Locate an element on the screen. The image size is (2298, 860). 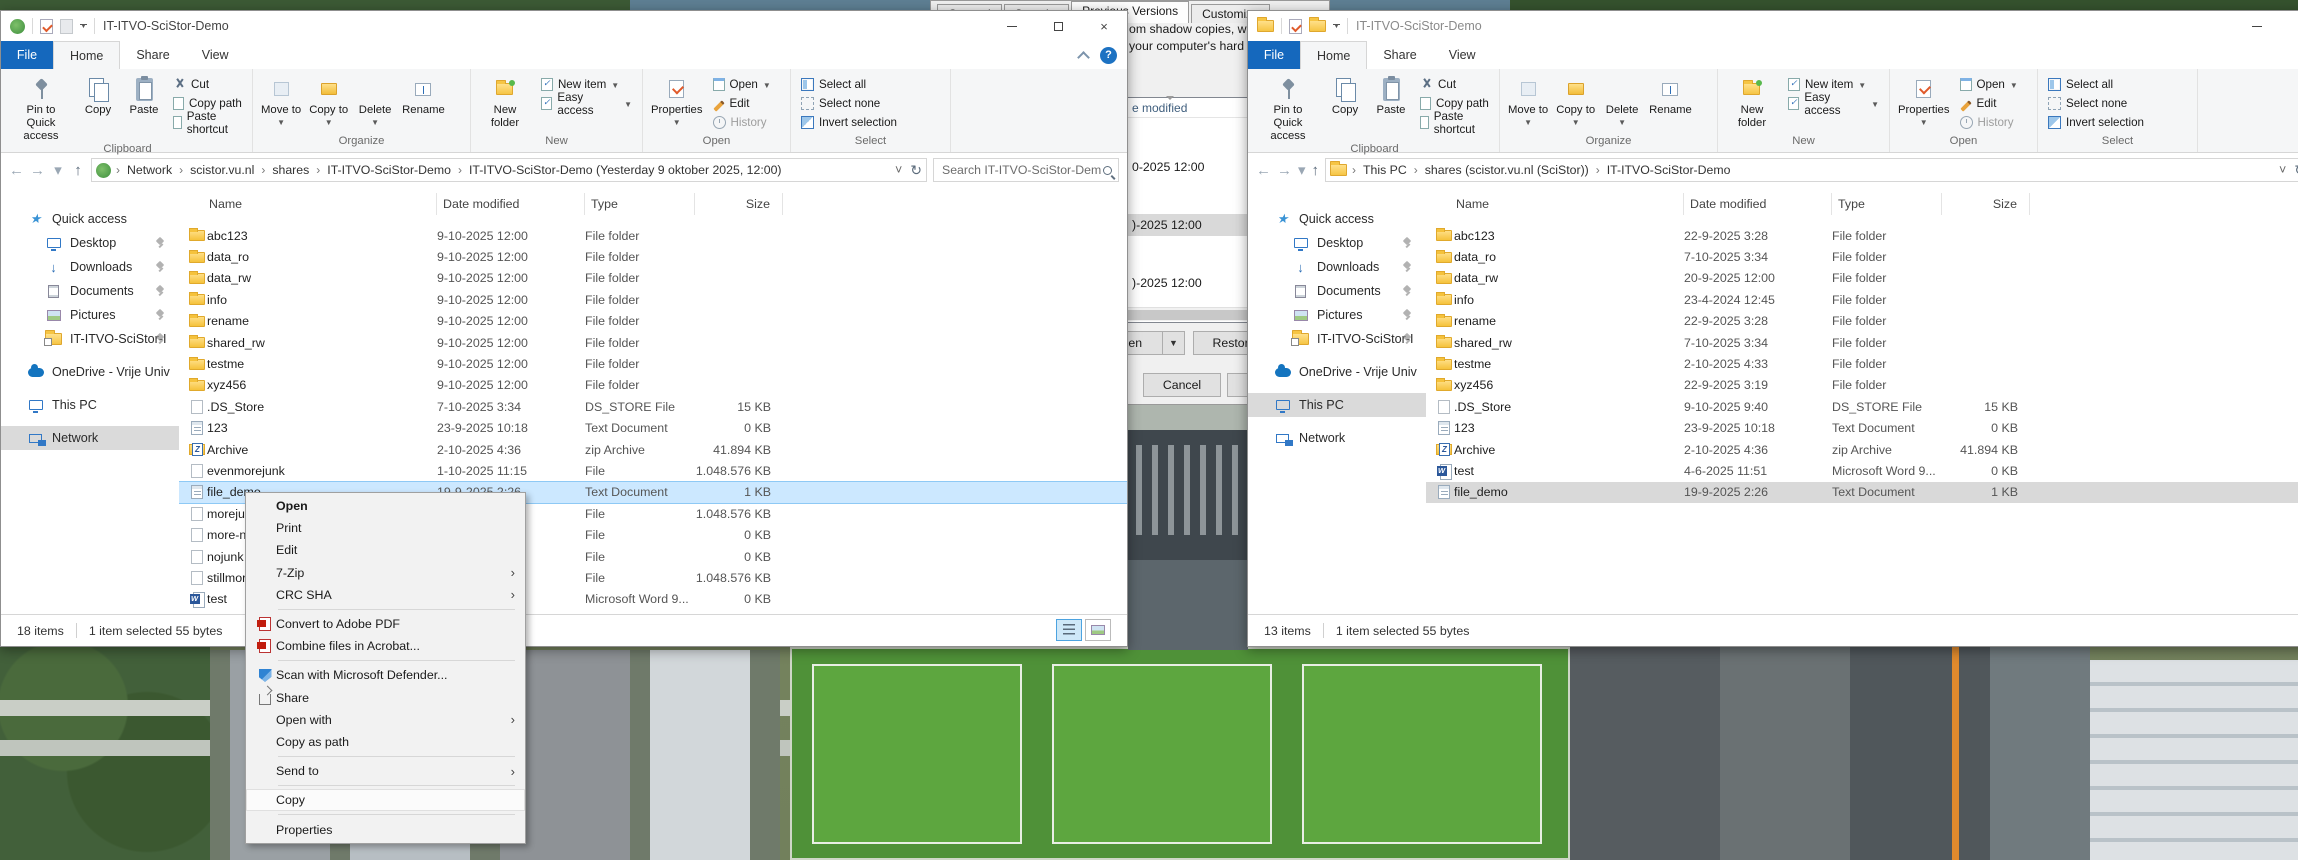
menu-item-convert-to-adobe-pdf: Convert to Adobe PDF is located at coordinates (385, 624).